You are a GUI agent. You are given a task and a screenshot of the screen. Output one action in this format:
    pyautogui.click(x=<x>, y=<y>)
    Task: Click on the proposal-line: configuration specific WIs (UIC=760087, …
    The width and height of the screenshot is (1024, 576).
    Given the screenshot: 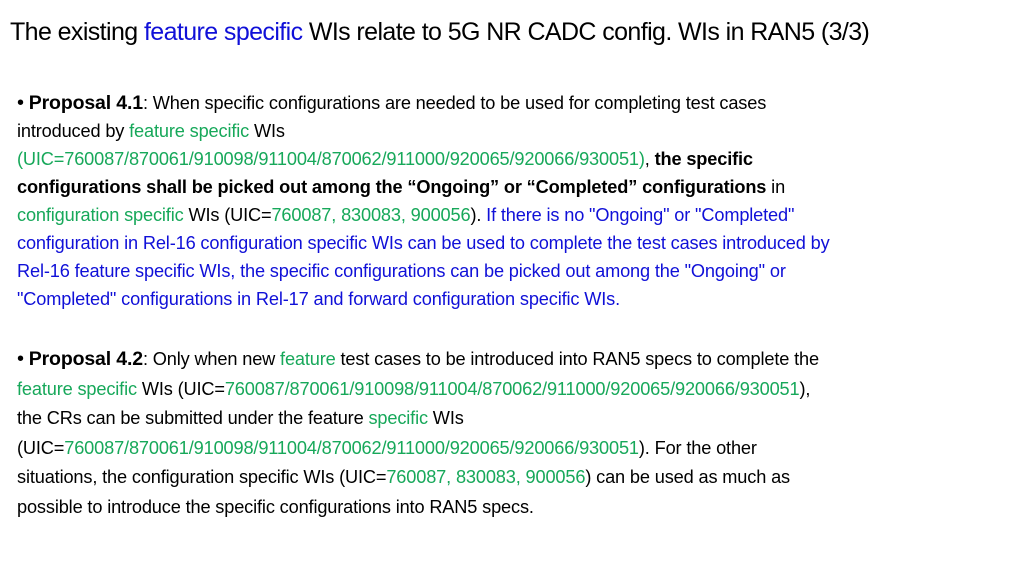 What is the action you would take?
    pyautogui.click(x=517, y=215)
    